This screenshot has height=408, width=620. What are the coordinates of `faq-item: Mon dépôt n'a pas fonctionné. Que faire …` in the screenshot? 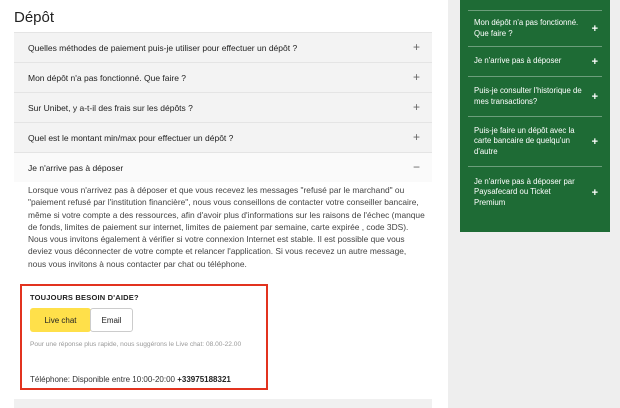 It's located at (223, 77).